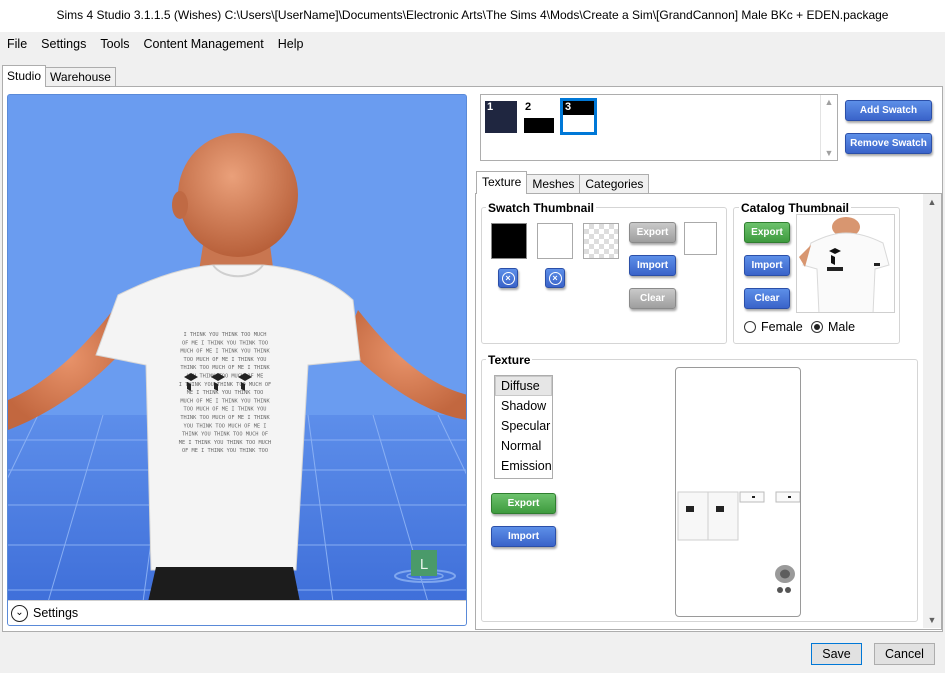 The width and height of the screenshot is (945, 673). I want to click on swatch-color-secondary, so click(555, 241).